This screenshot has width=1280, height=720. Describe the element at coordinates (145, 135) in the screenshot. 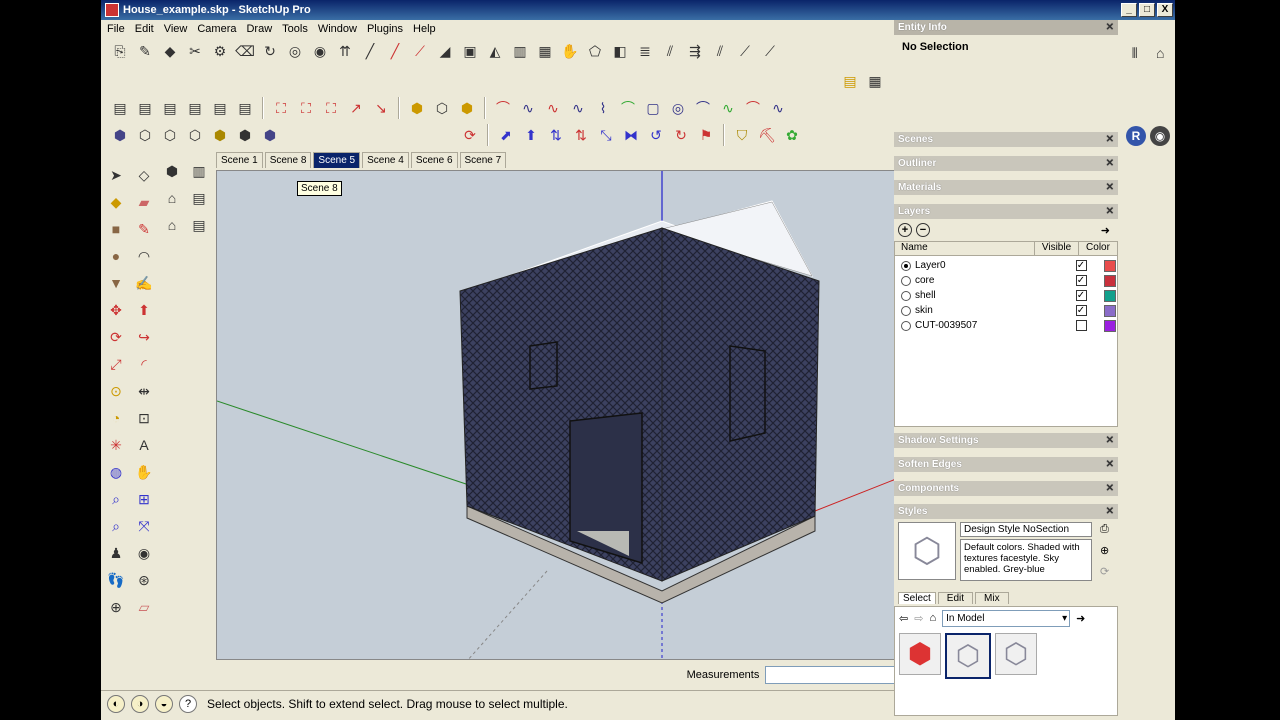

I see `wireframe-icon: ⬡` at that location.